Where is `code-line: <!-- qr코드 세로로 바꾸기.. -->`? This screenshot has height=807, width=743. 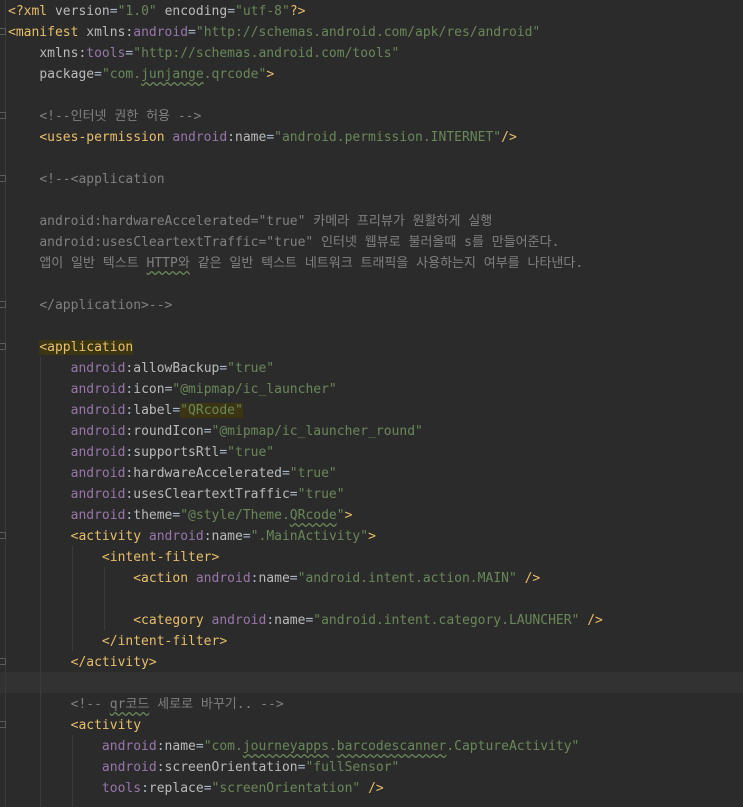 code-line: <!-- qr코드 세로로 바꾸기.. --> is located at coordinates (146, 704).